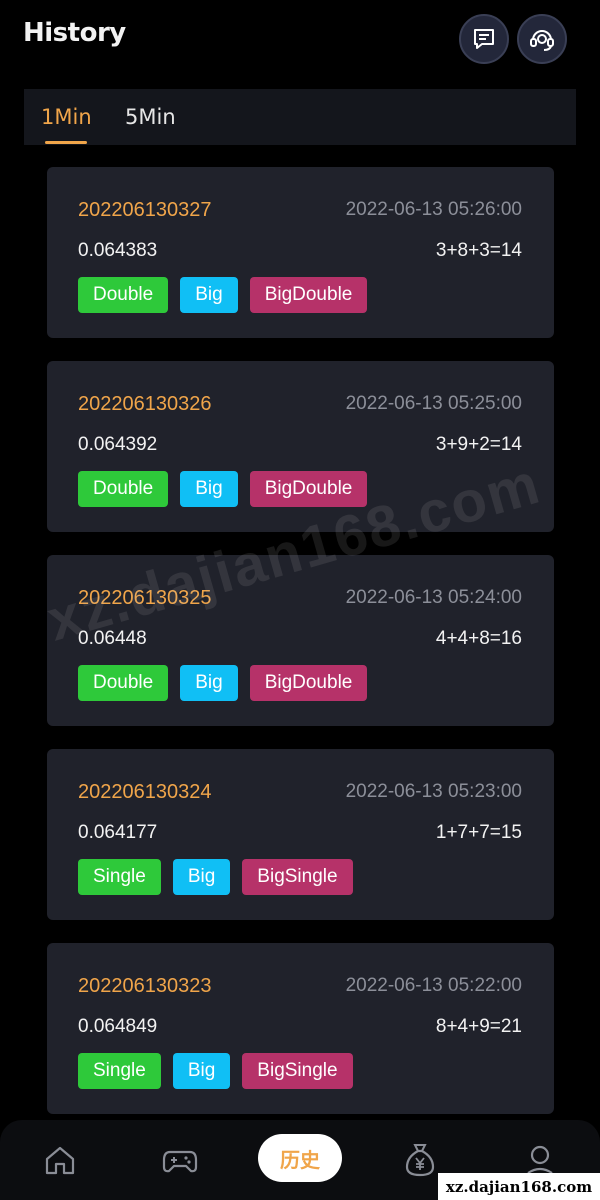 The width and height of the screenshot is (600, 1200). I want to click on draw-price: 0.064177, so click(118, 832).